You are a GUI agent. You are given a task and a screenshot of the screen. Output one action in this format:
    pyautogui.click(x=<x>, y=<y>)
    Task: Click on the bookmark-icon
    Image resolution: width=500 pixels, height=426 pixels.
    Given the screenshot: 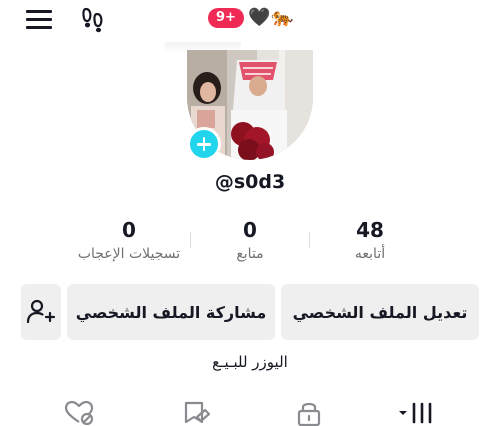 What is the action you would take?
    pyautogui.click(x=197, y=412)
    